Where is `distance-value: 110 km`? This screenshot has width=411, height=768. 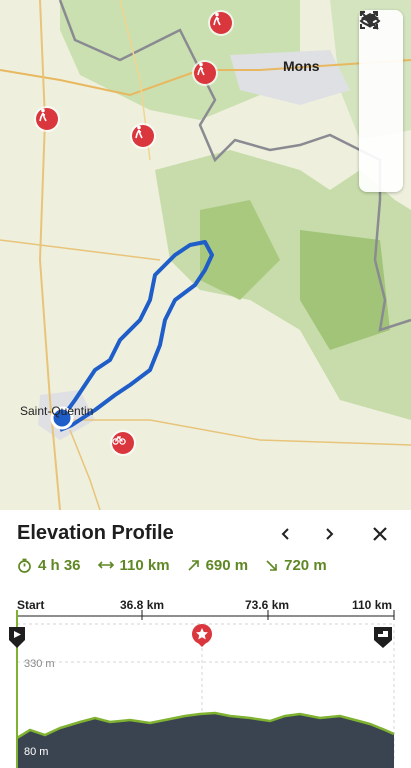 distance-value: 110 km is located at coordinates (144, 565).